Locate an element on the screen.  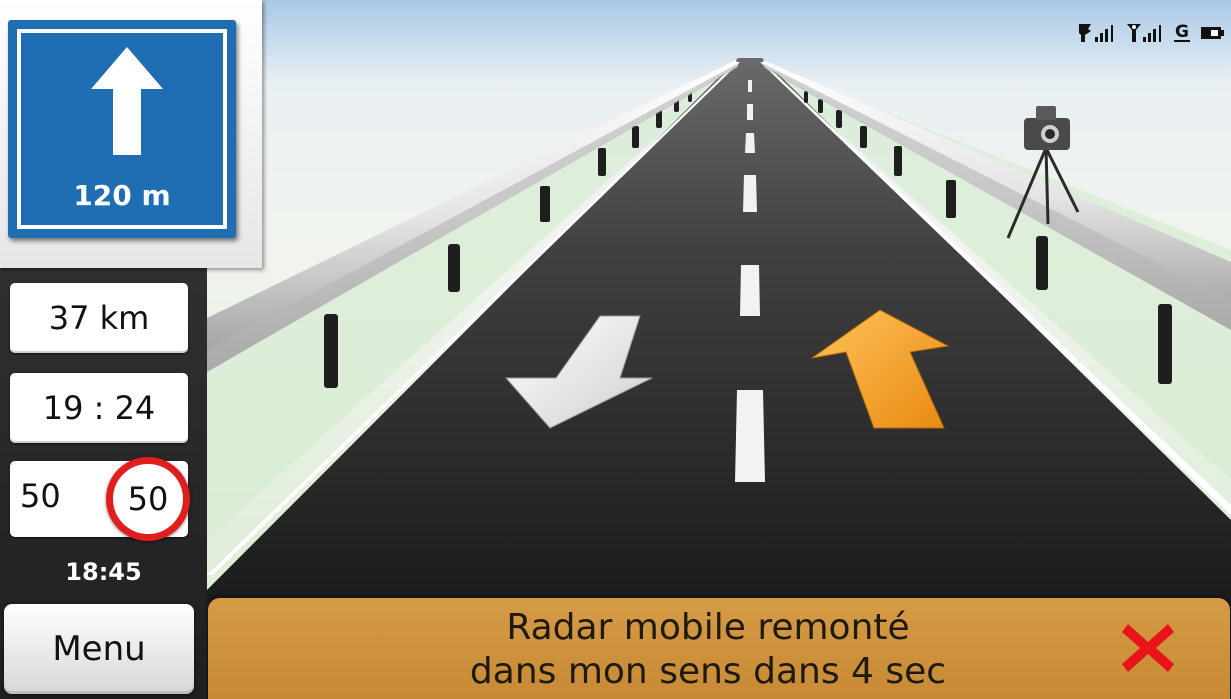
arrival-time: 19 : 24 is located at coordinates (99, 408).